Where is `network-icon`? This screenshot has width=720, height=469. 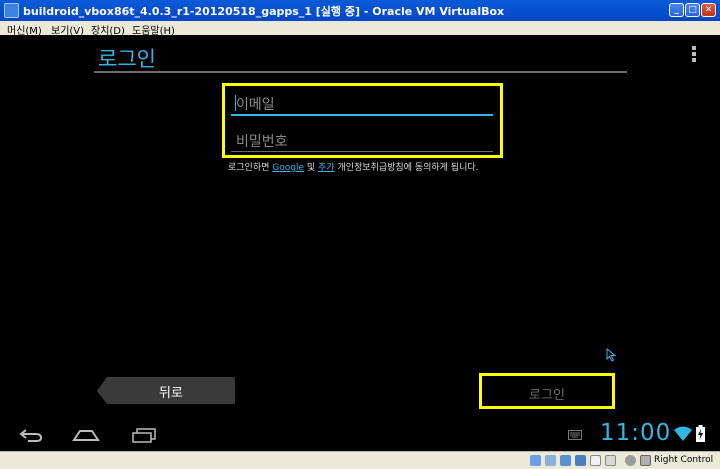
network-icon is located at coordinates (580, 460).